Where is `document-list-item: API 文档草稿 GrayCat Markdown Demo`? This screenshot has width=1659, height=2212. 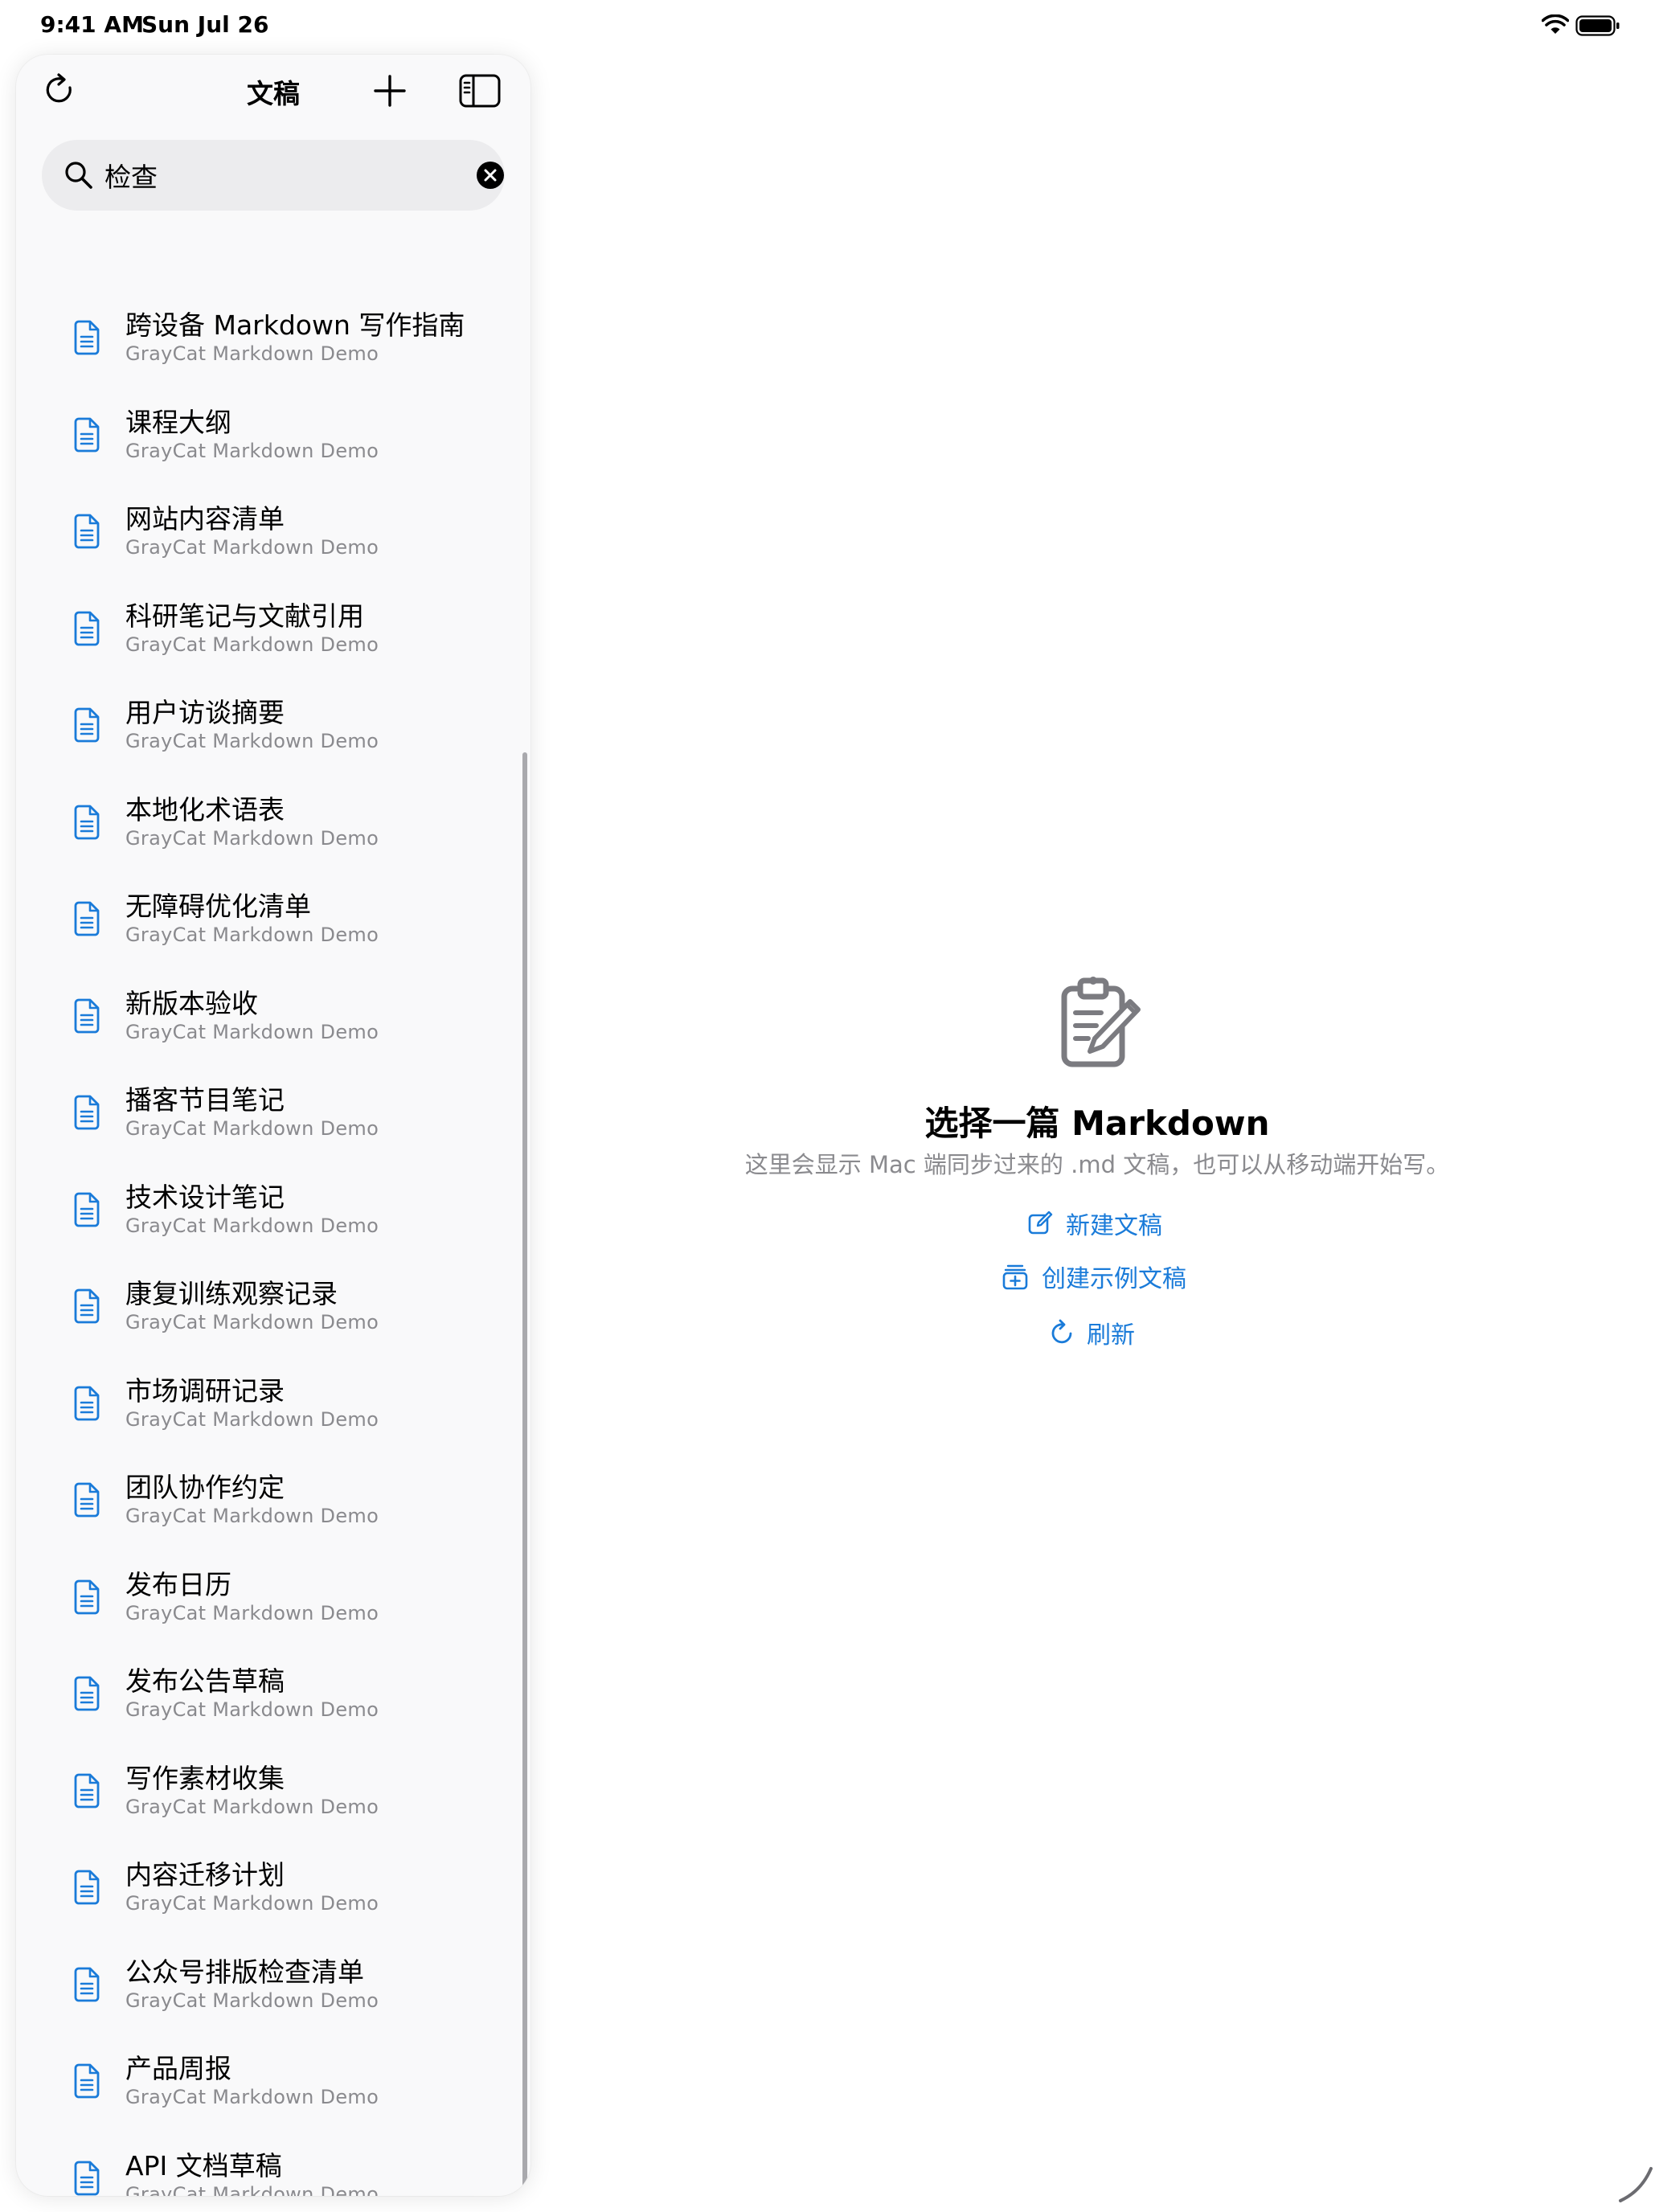
document-list-item: API 文档草稿 GrayCat Markdown Demo is located at coordinates (257, 2166).